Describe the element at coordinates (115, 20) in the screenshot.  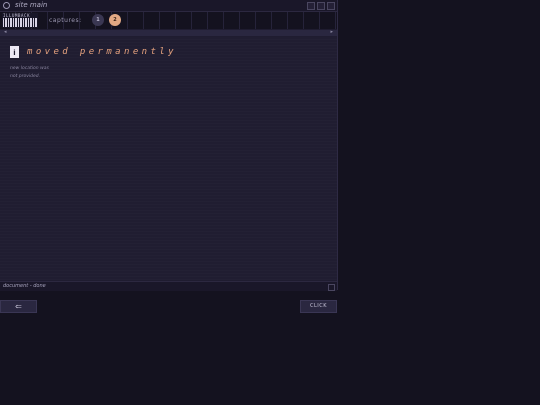
I see `capture-button-2: 2` at that location.